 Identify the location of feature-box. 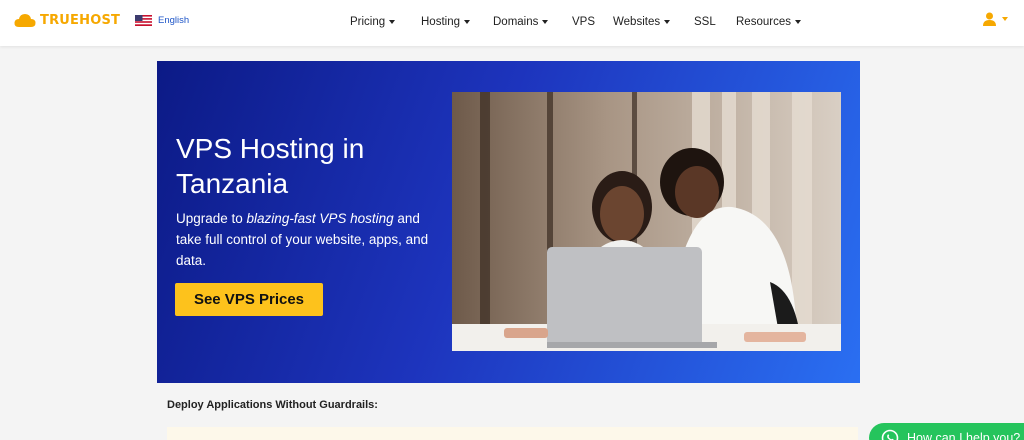
(512, 433).